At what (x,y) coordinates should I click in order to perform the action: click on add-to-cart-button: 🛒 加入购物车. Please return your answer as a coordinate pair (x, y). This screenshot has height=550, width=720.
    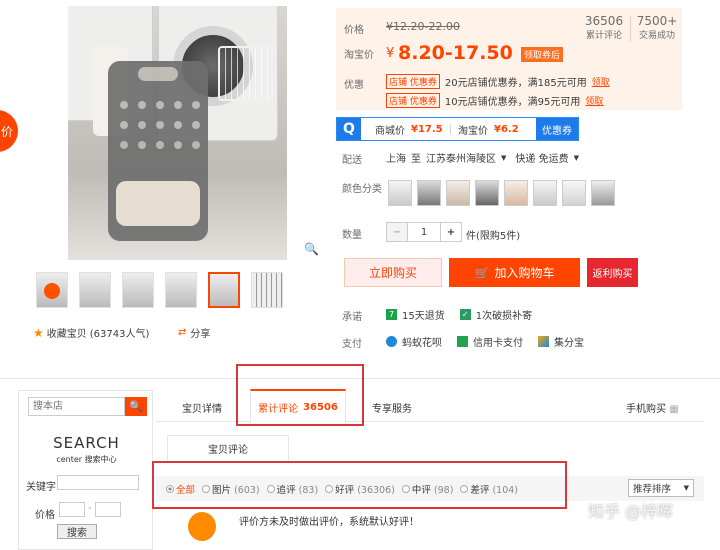
    Looking at the image, I should click on (514, 272).